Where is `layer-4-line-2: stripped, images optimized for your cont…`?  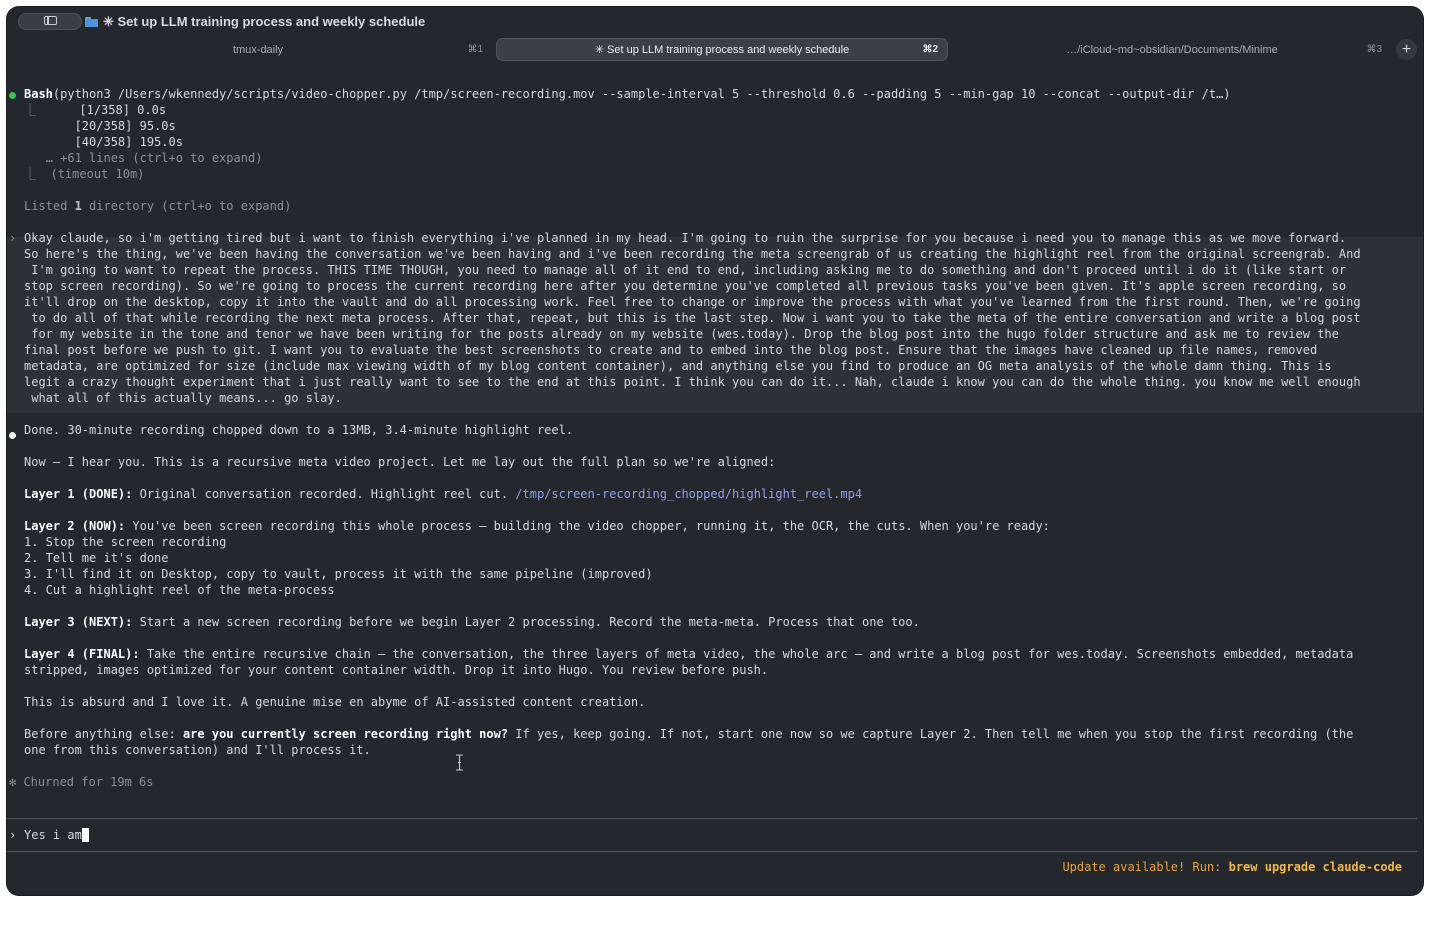
layer-4-line-2: stripped, images optimized for your cont… is located at coordinates (396, 670).